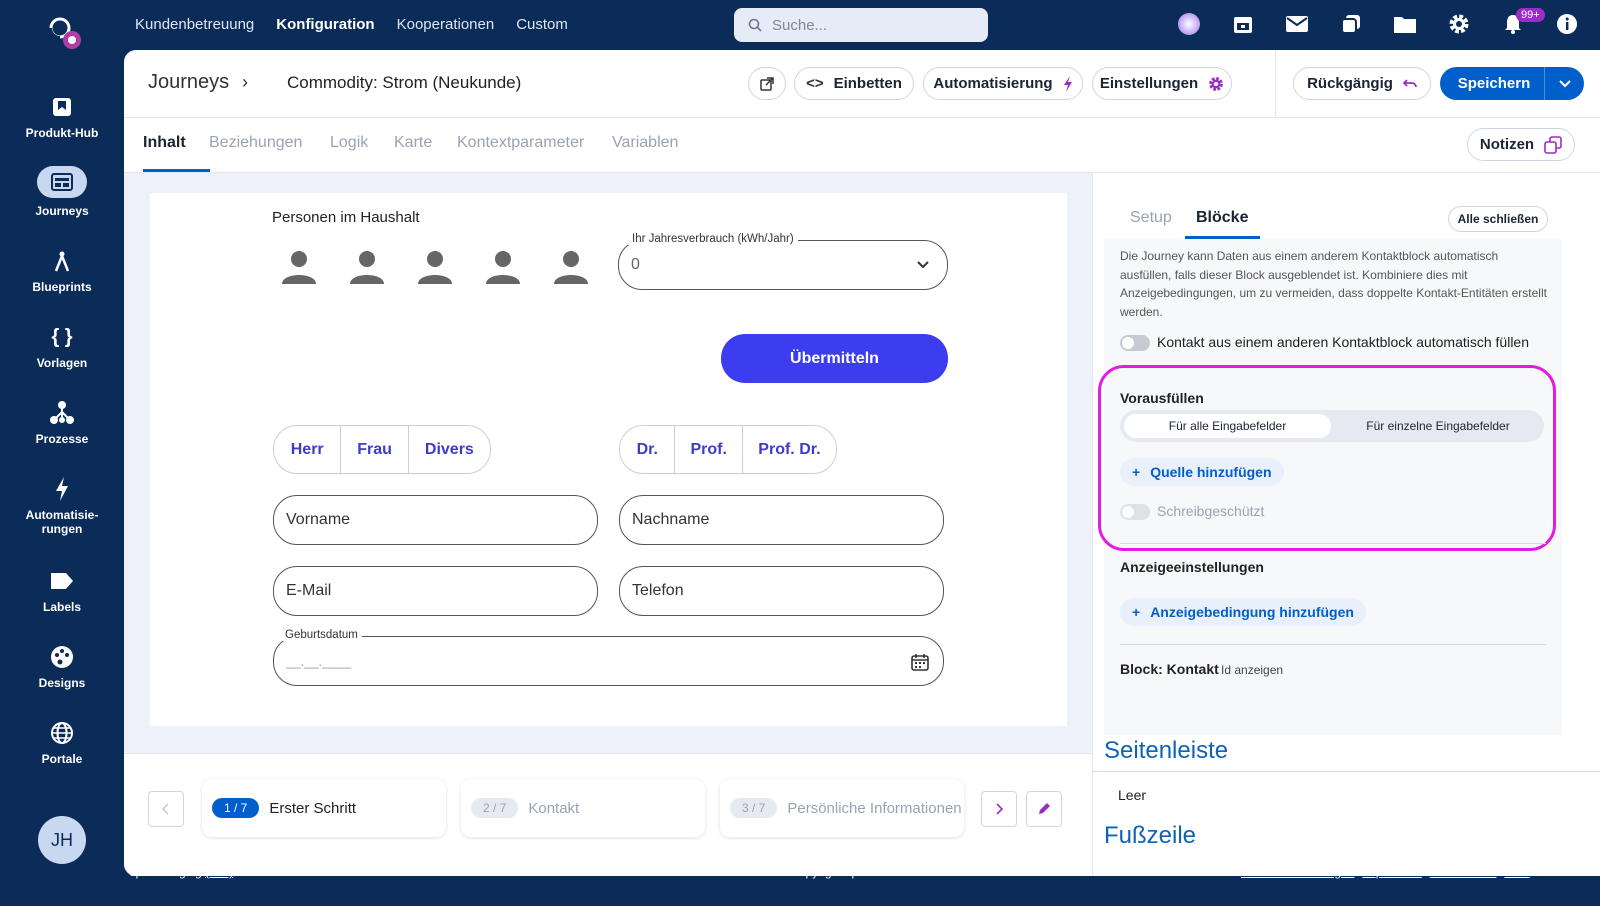 The height and width of the screenshot is (906, 1600). Describe the element at coordinates (1162, 83) in the screenshot. I see `settings-button: Einstellungen` at that location.